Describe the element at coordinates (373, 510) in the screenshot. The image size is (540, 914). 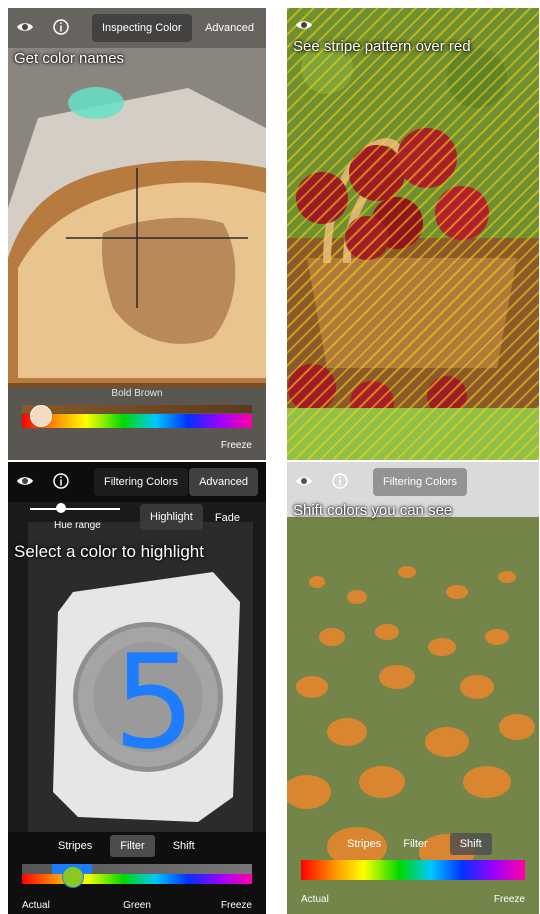
I see `panel-headline: Shift colors you can see` at that location.